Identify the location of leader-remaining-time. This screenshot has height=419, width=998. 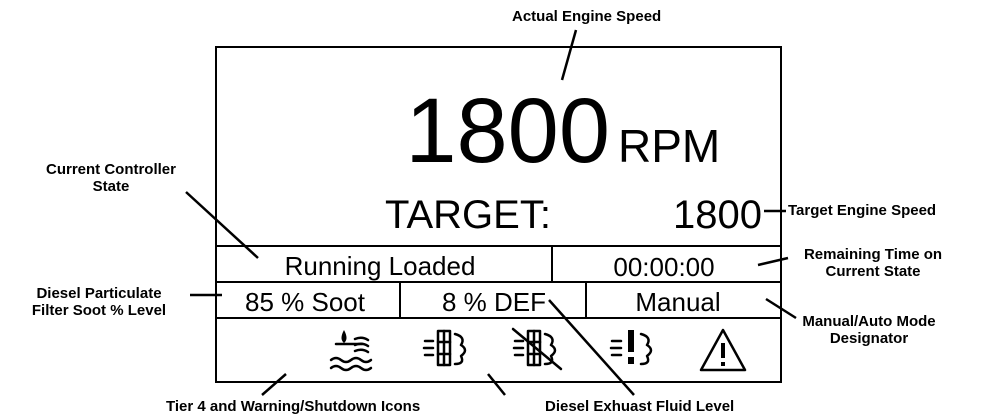
(773, 261).